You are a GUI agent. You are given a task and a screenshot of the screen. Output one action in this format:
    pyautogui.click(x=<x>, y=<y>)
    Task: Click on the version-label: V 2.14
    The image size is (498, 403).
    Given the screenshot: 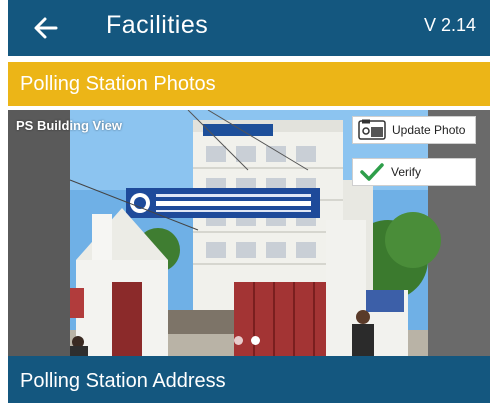 What is the action you would take?
    pyautogui.click(x=449, y=25)
    